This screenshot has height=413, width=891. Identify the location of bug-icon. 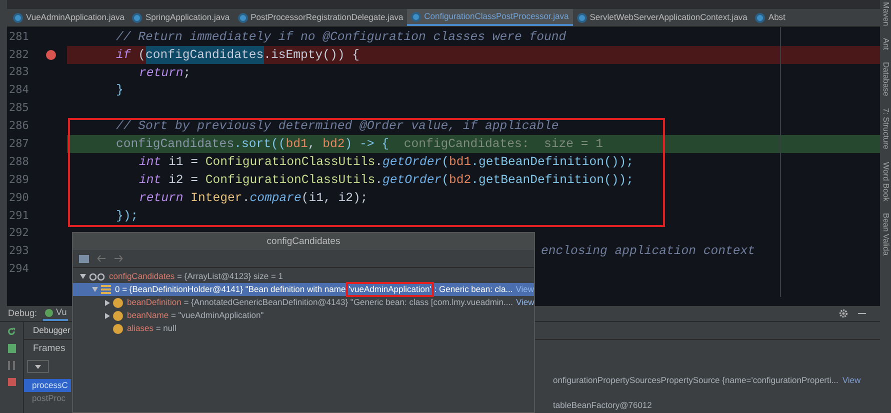
(49, 312).